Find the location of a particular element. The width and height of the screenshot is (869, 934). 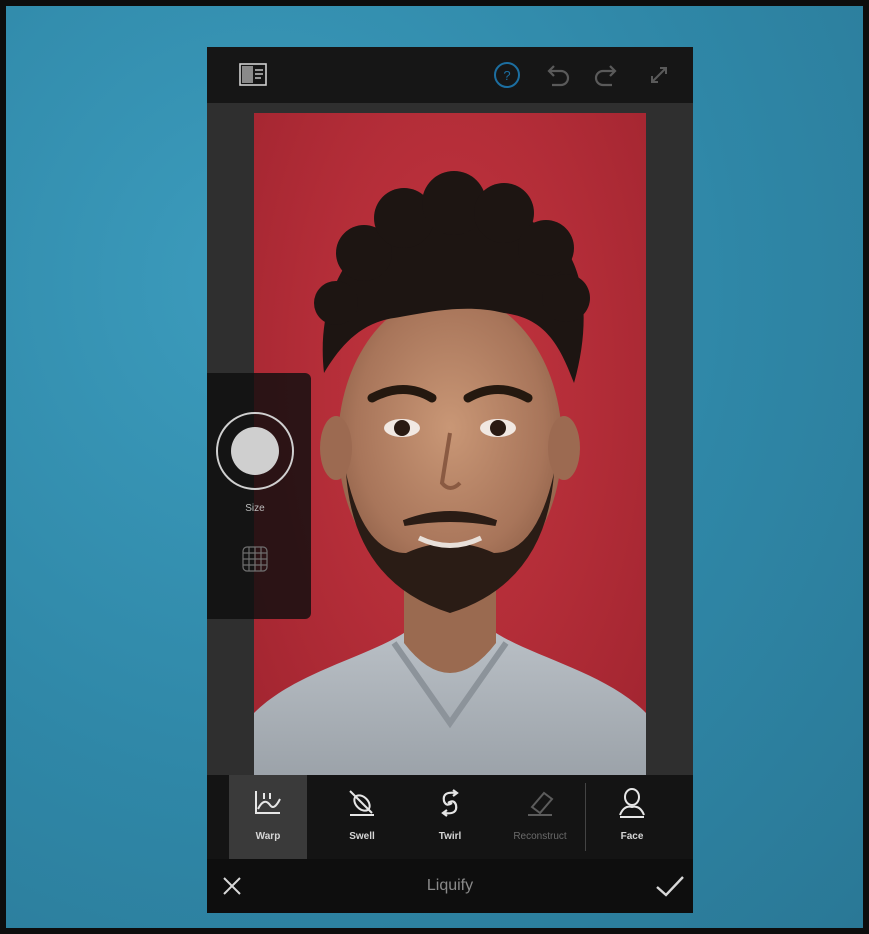

tool-reconstruct: Reconstruct is located at coordinates (540, 817).